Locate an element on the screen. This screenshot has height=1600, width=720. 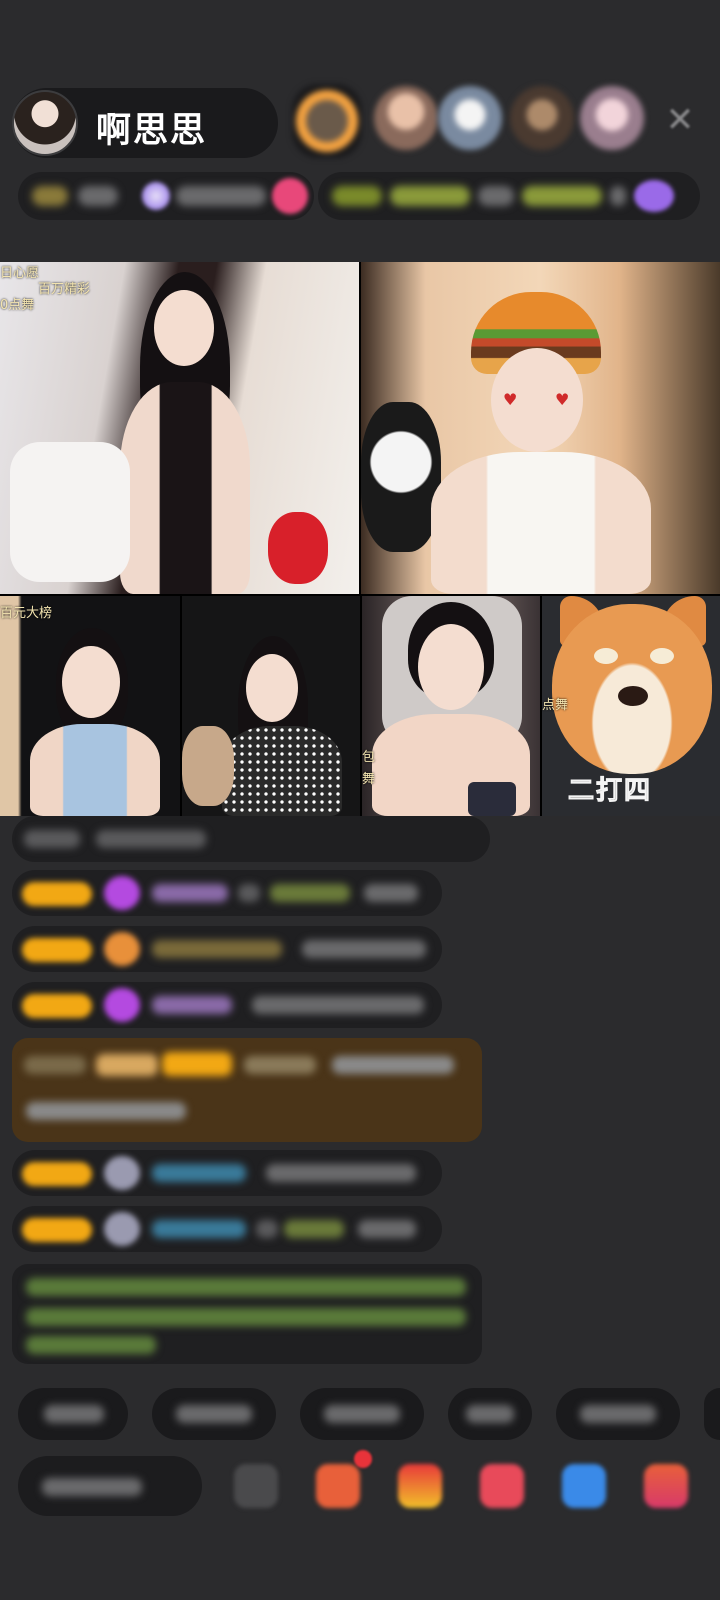
host-avatar is located at coordinates (45, 123).